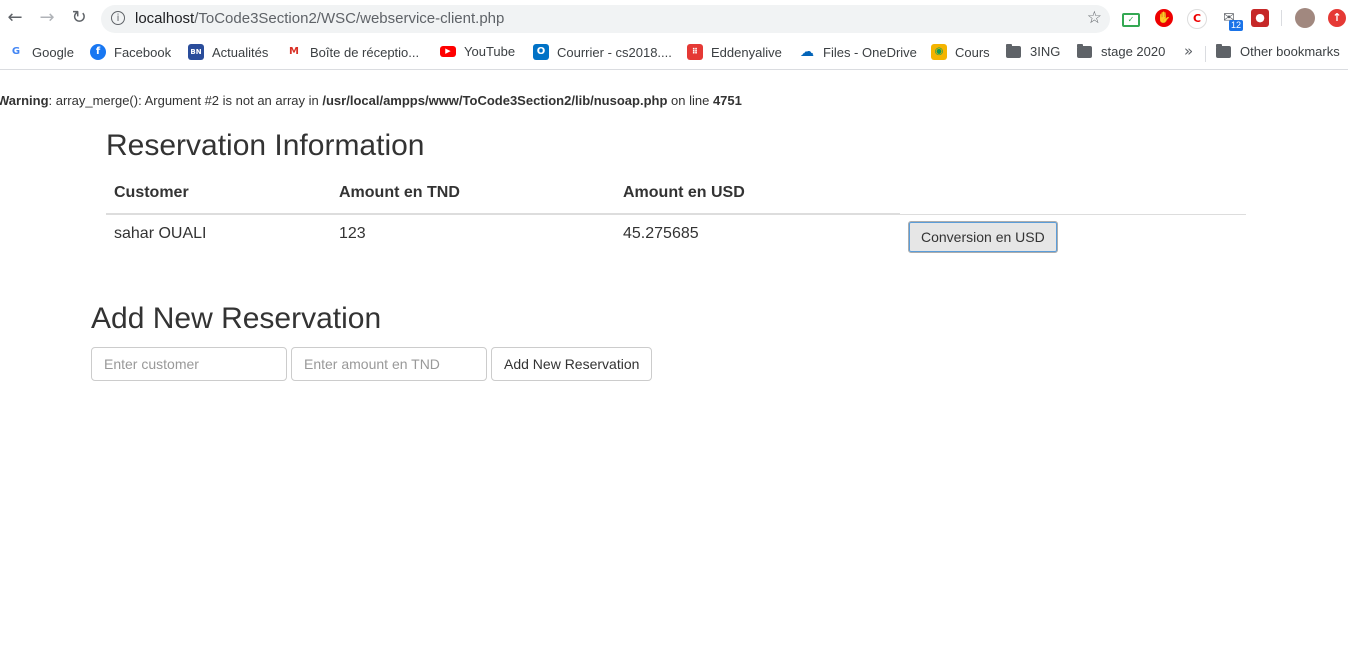  What do you see at coordinates (734, 52) in the screenshot?
I see `bookmark-eddenyalive: ⠿ Eddenyalive` at bounding box center [734, 52].